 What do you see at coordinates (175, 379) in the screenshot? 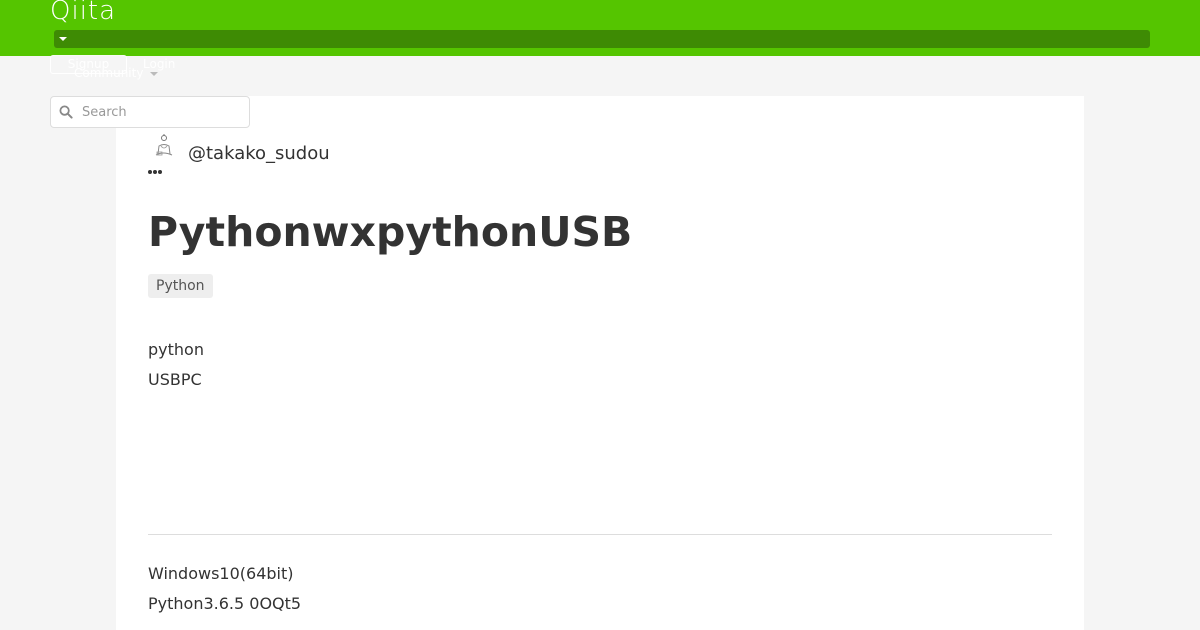
I see `body-text-line: USBPC` at bounding box center [175, 379].